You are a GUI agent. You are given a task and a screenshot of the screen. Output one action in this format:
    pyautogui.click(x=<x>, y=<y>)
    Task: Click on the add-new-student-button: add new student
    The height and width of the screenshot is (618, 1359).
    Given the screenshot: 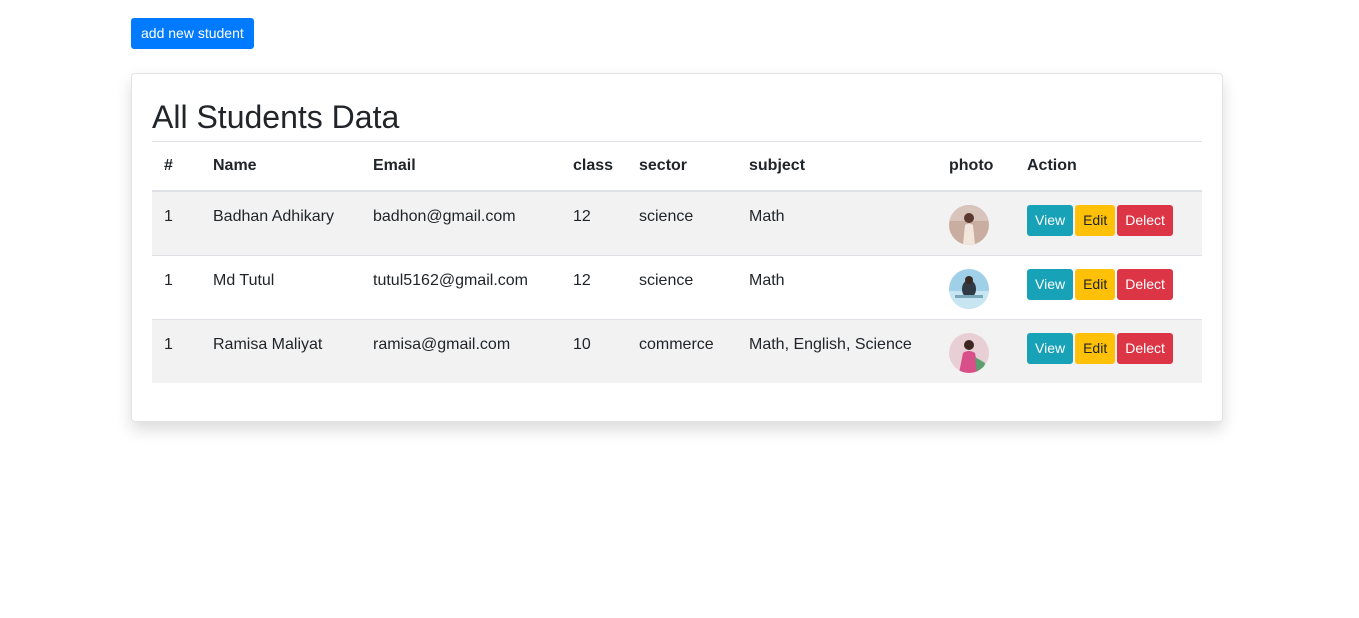 What is the action you would take?
    pyautogui.click(x=192, y=33)
    